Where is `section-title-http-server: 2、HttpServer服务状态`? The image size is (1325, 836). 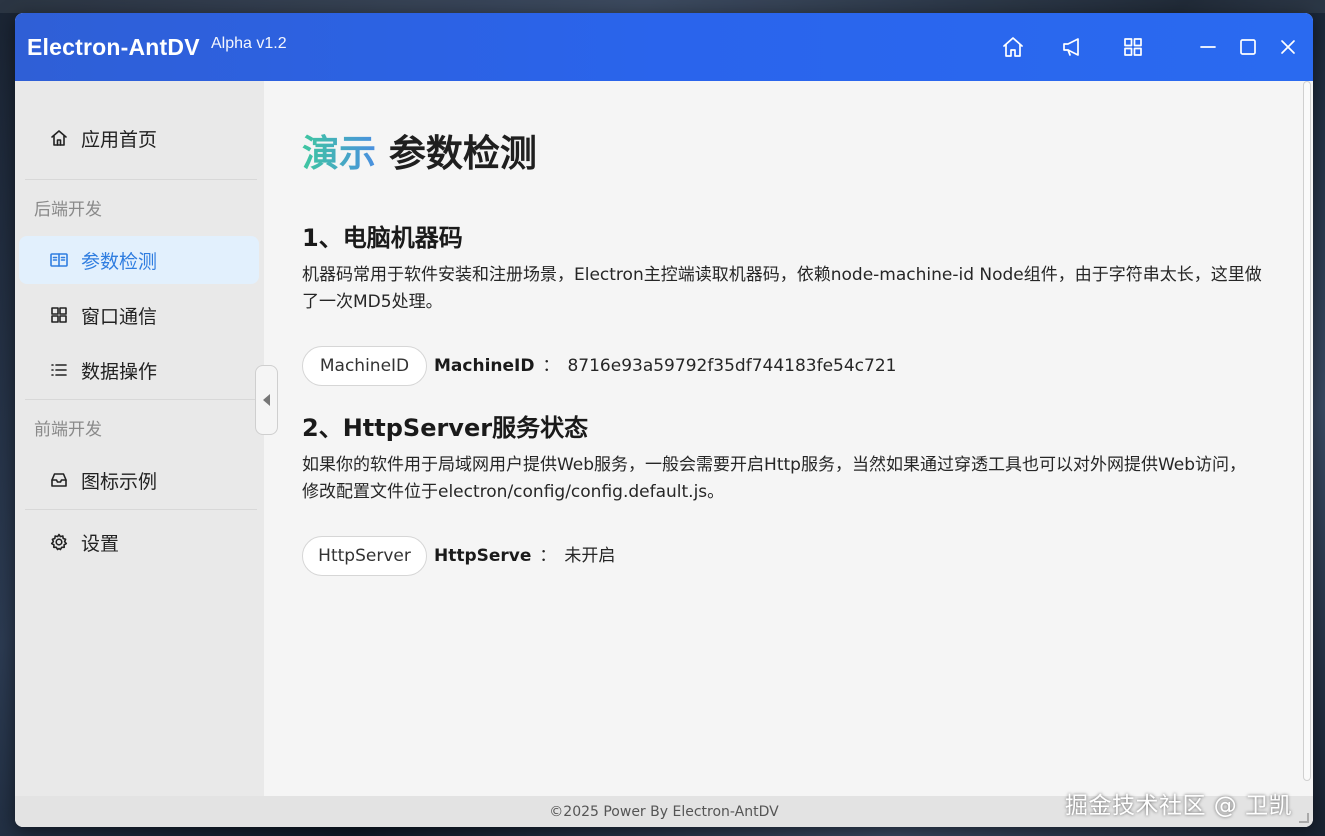 section-title-http-server: 2、HttpServer服务状态 is located at coordinates (445, 428).